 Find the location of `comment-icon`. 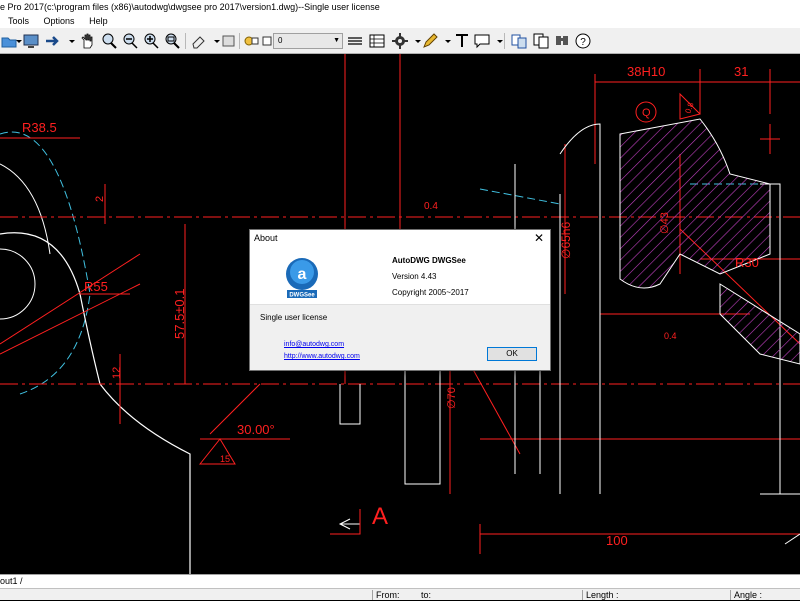

comment-icon is located at coordinates (482, 41).